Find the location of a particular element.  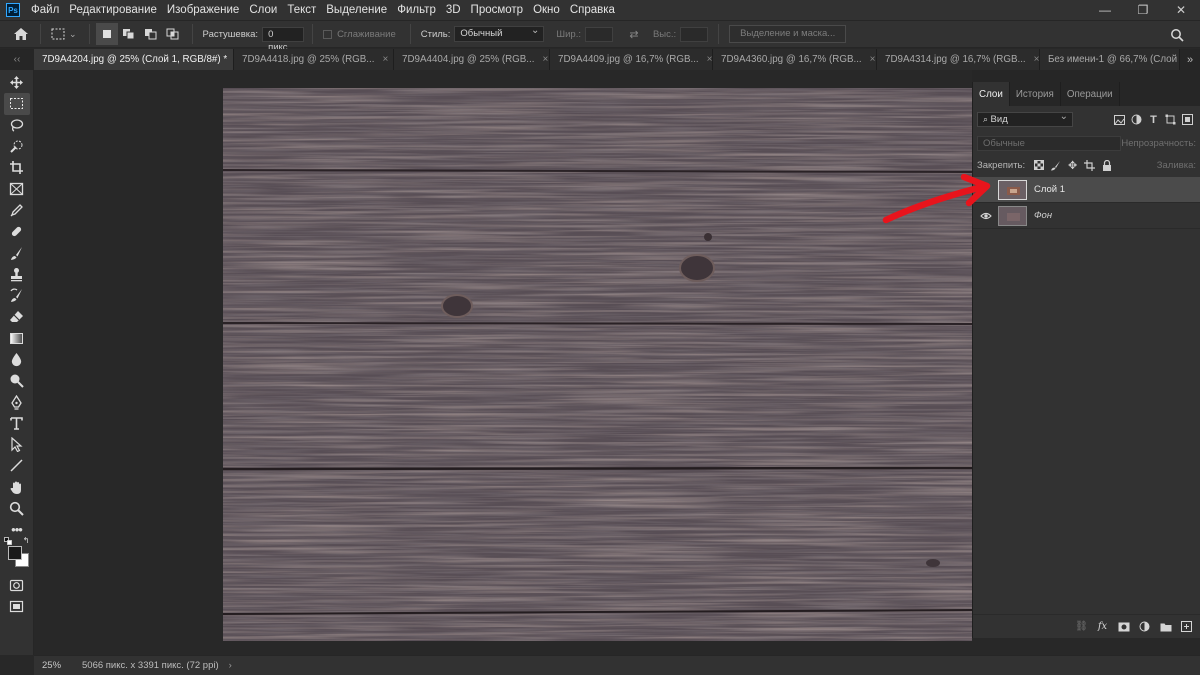

clone-stamp-tool-icon is located at coordinates (17, 274).